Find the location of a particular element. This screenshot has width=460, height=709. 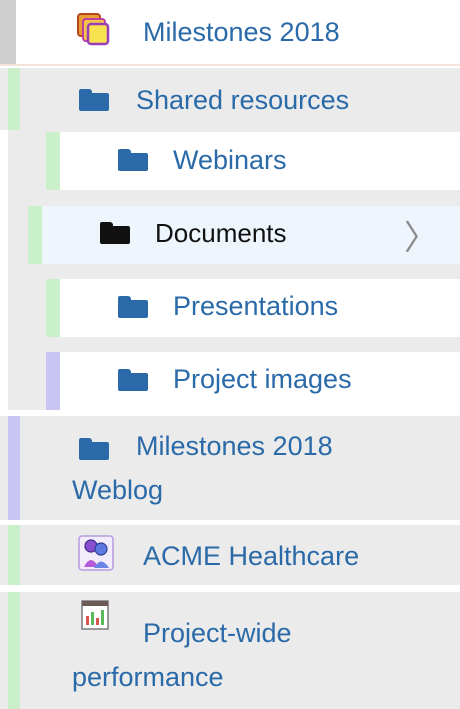

tree-item-label-line2: Weblog is located at coordinates (118, 490).